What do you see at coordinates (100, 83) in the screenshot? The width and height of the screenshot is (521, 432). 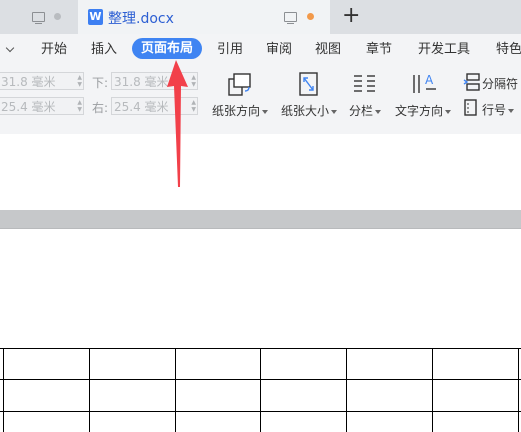 I see `bottom-margin-label: 下:` at bounding box center [100, 83].